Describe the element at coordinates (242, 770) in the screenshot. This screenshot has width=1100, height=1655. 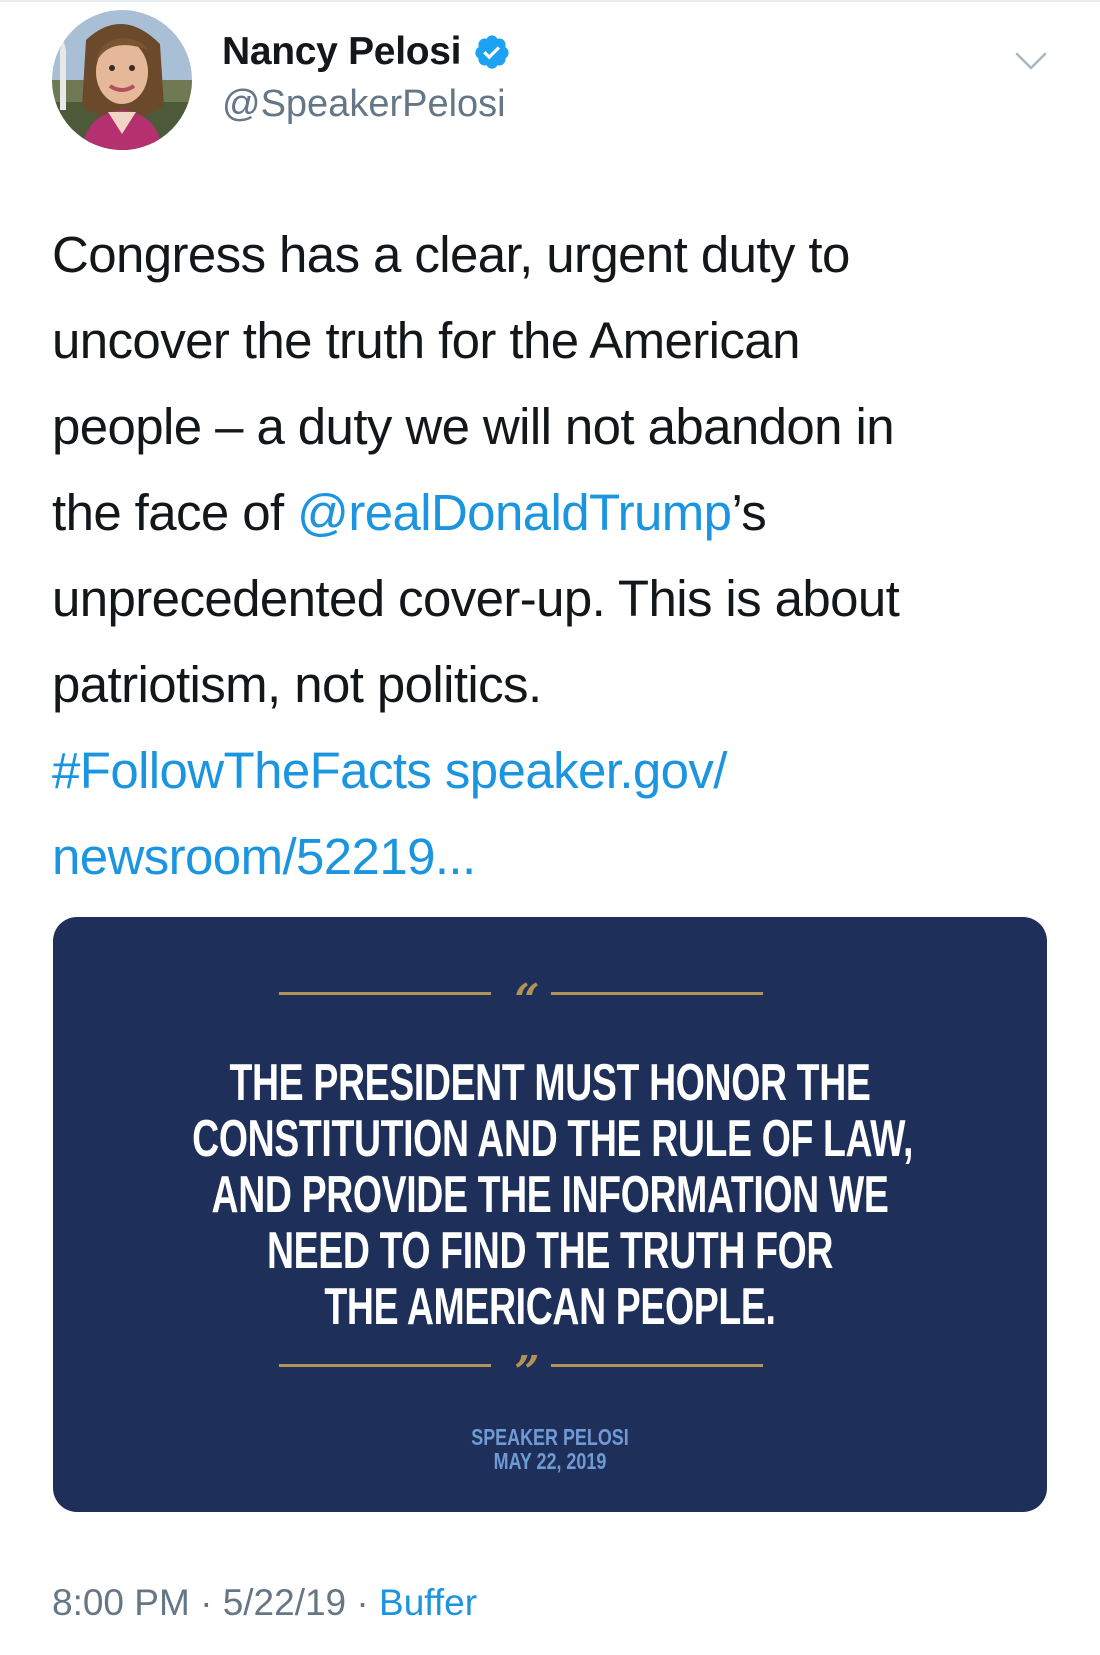
I see `hashtag-link: #FollowTheFacts` at that location.